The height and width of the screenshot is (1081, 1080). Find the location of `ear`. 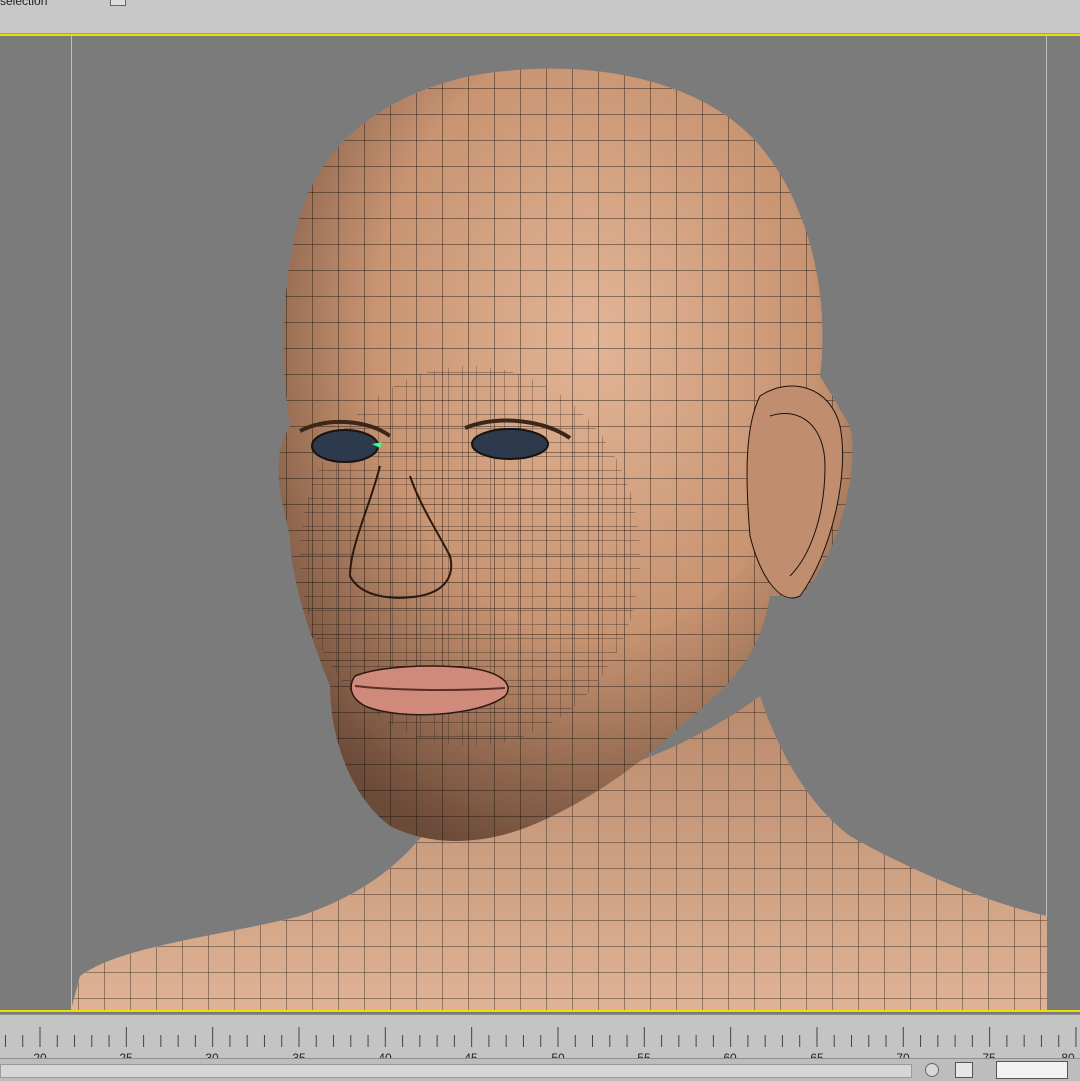

ear is located at coordinates (795, 492).